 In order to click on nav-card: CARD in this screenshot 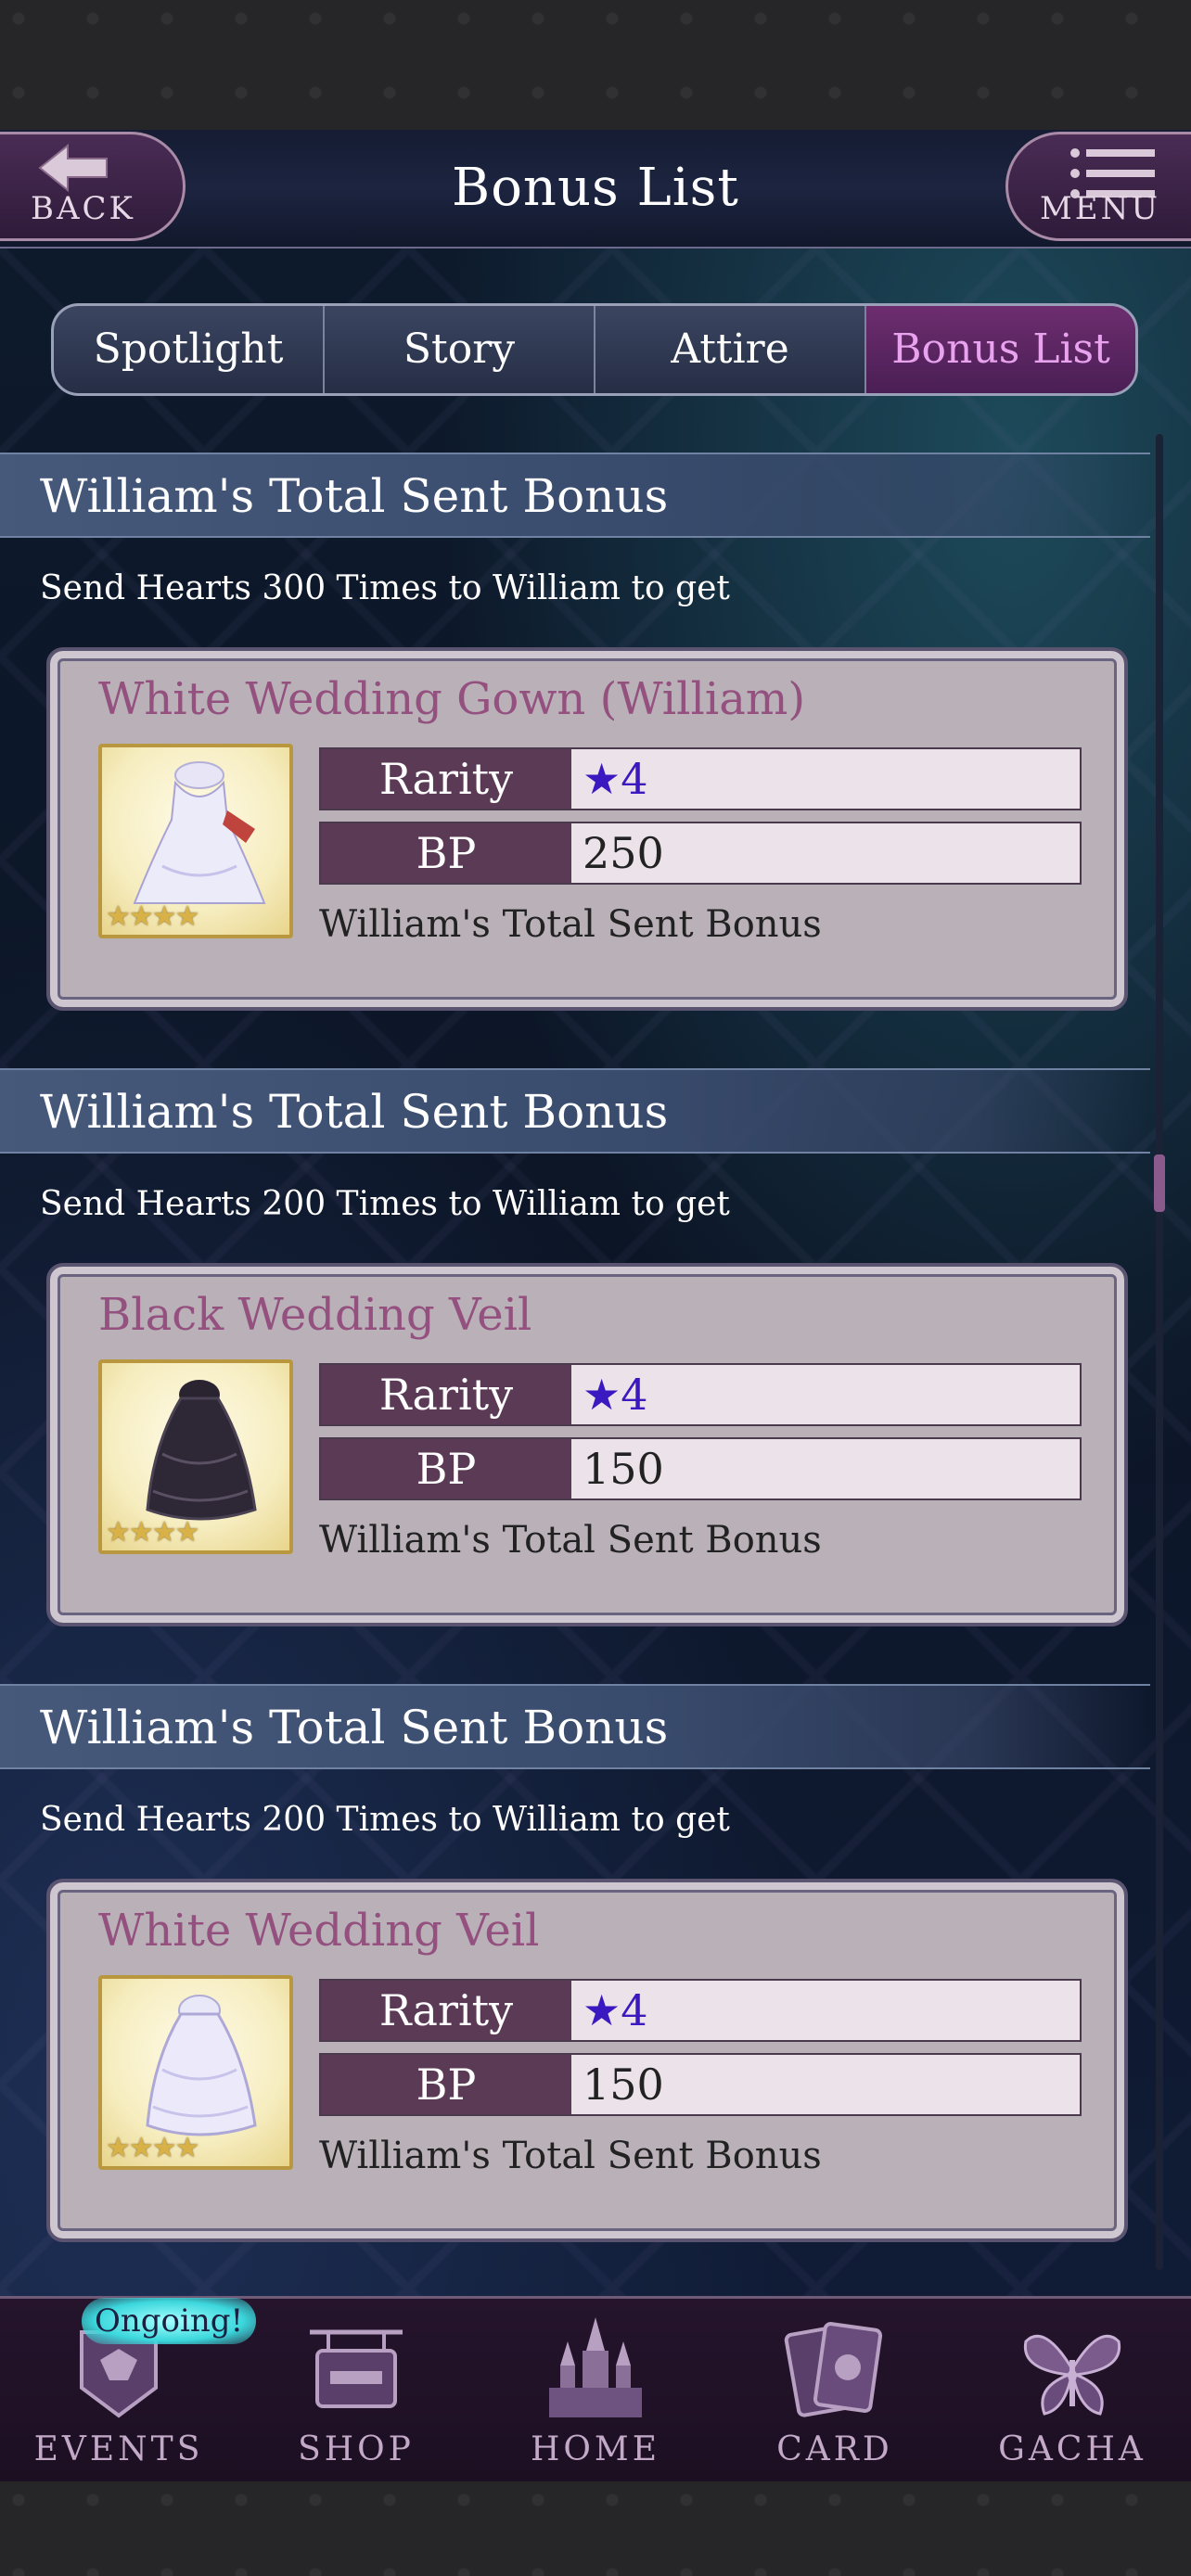, I will do `click(835, 2392)`.